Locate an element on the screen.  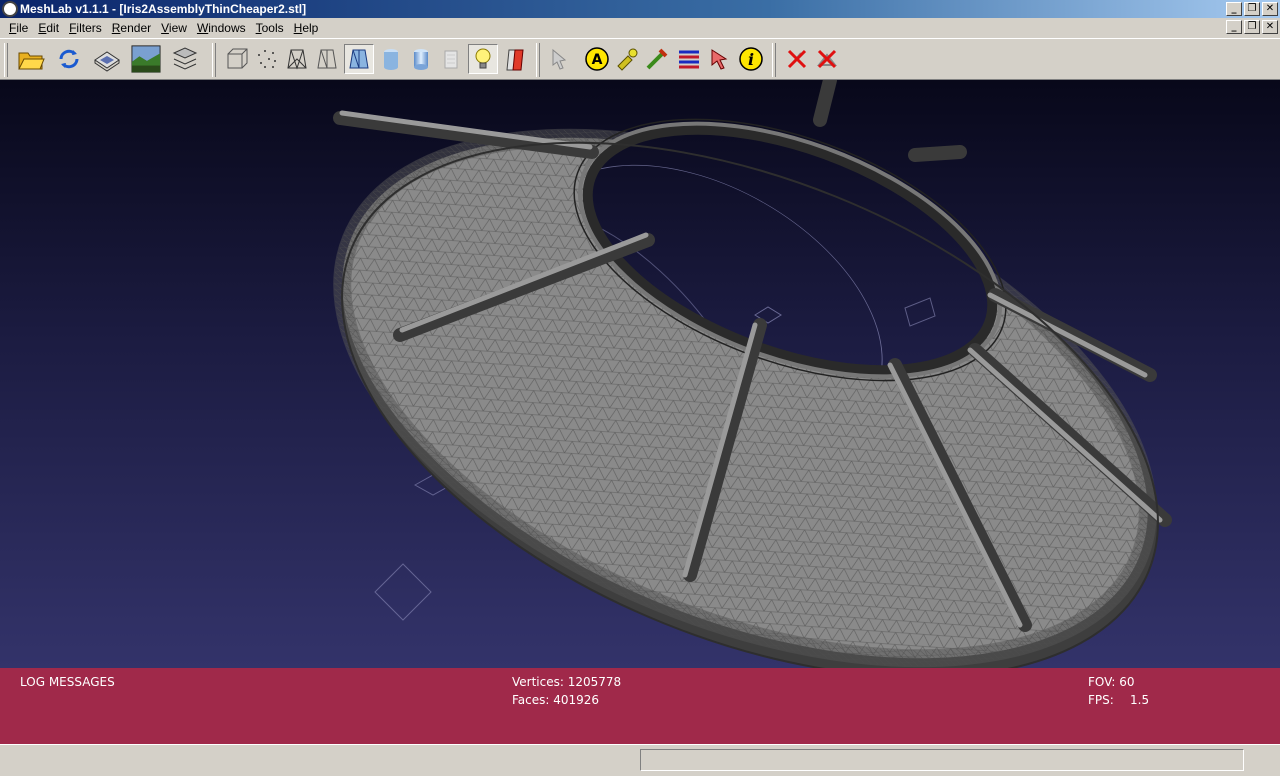
menu-mnemonic: V is located at coordinates (165, 28).